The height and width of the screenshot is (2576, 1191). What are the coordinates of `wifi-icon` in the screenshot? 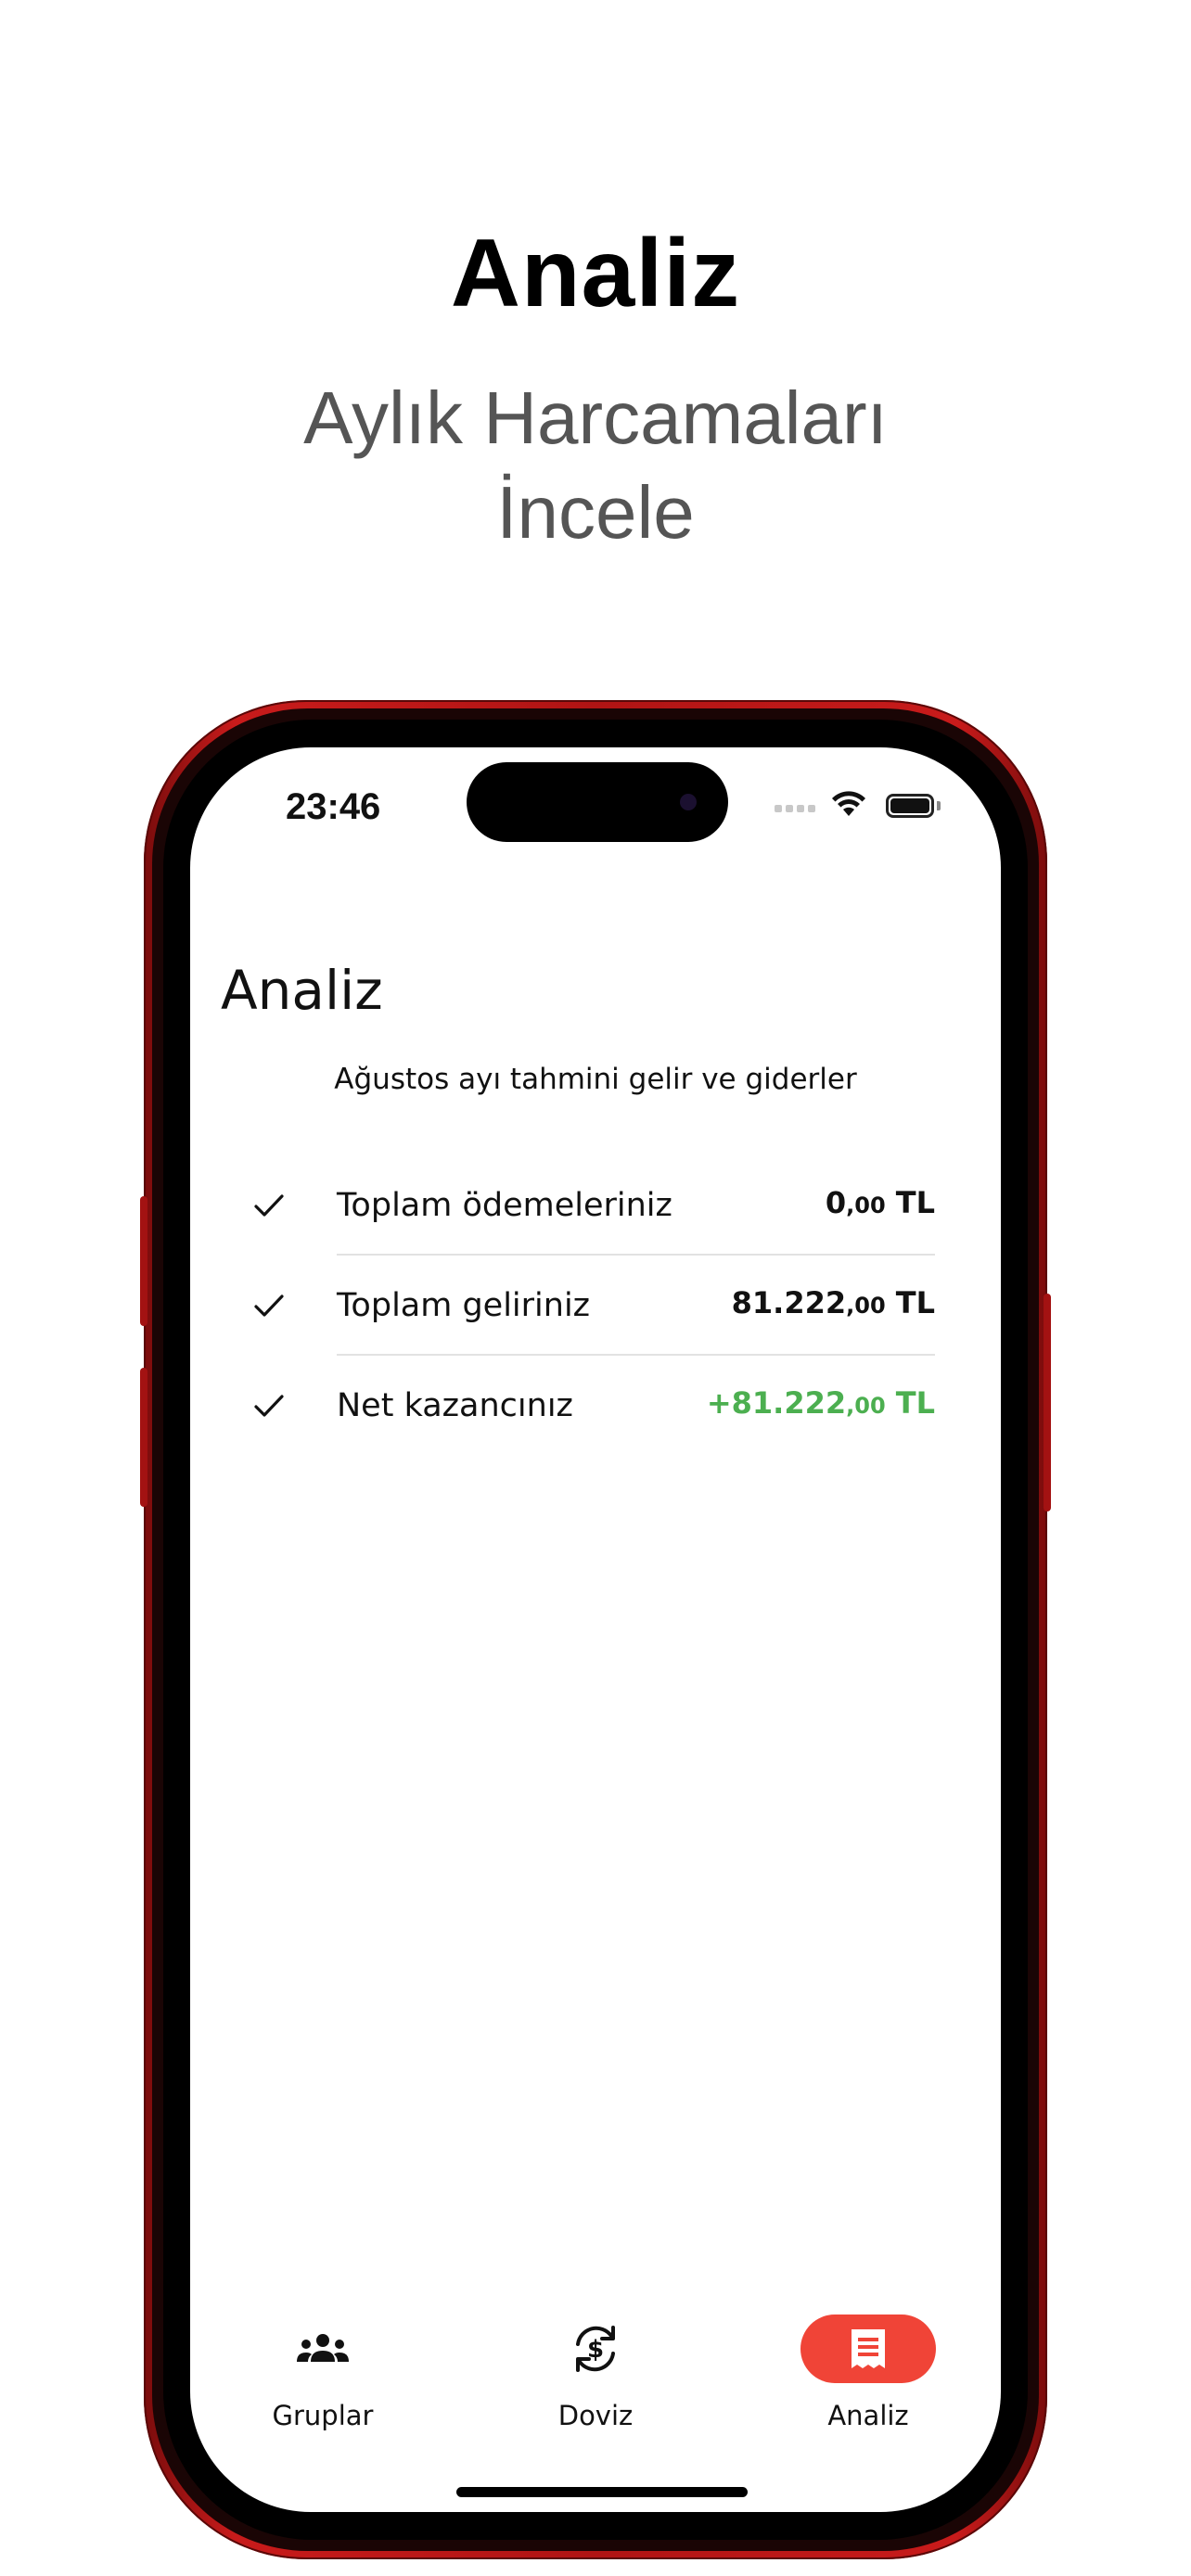 It's located at (848, 803).